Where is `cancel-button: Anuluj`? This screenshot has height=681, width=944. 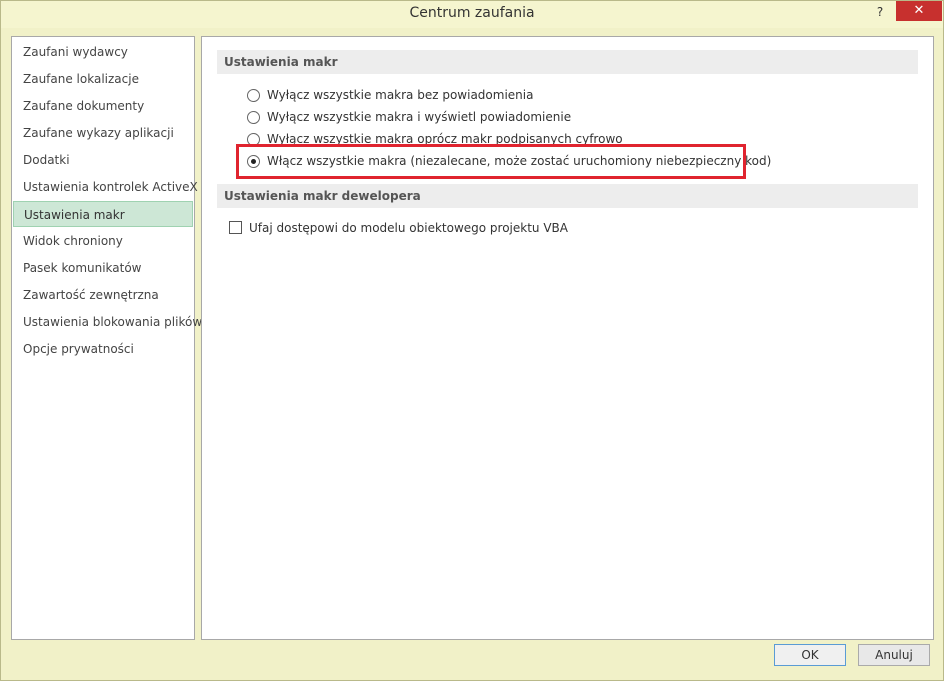 cancel-button: Anuluj is located at coordinates (894, 655).